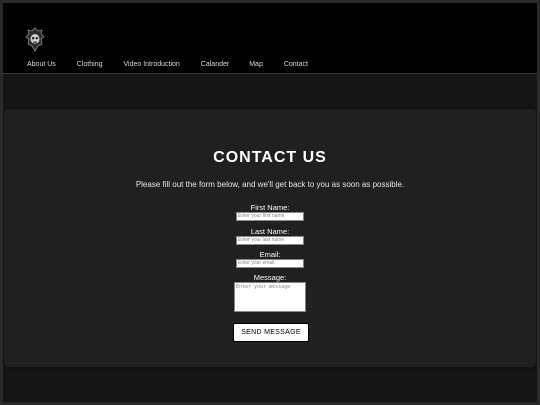 The height and width of the screenshot is (405, 540). What do you see at coordinates (151, 64) in the screenshot?
I see `nav-item-video-introduction: Video Introduction` at bounding box center [151, 64].